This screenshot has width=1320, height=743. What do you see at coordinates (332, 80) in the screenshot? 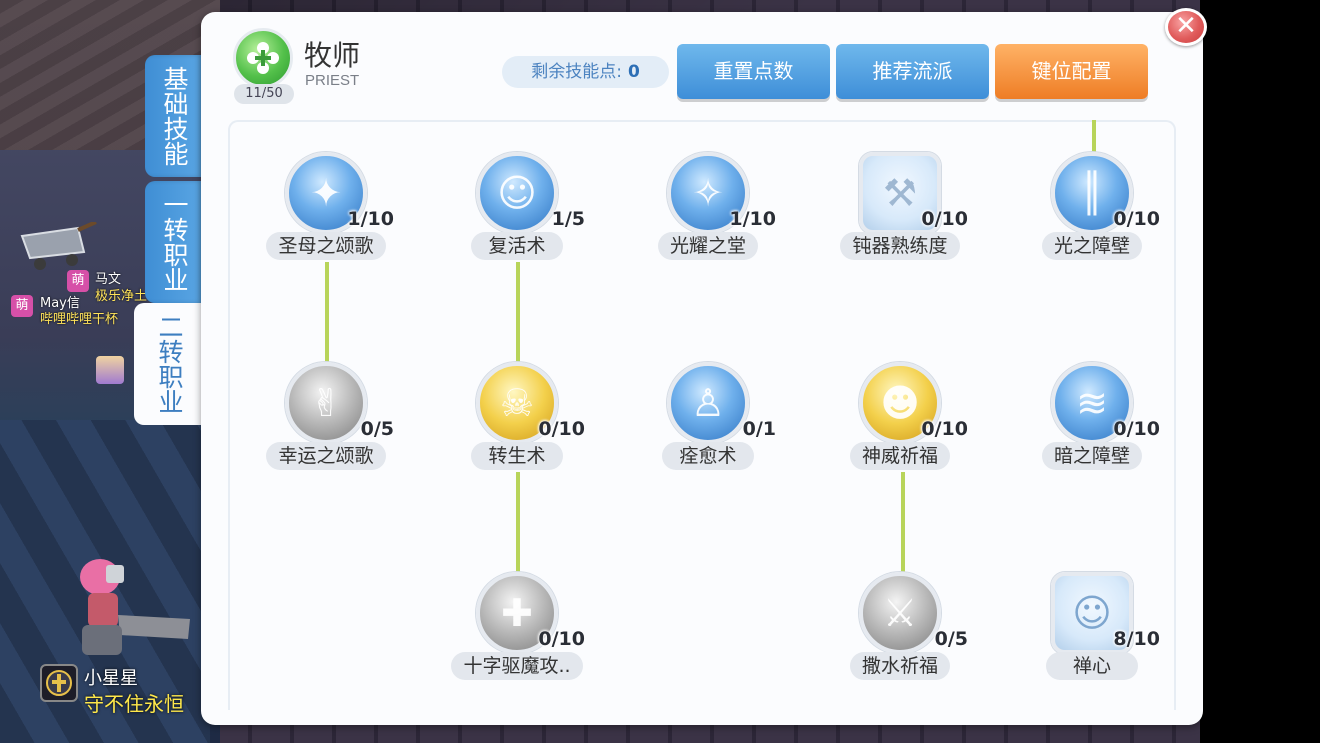
I see `class-english-name: PRIEST` at bounding box center [332, 80].